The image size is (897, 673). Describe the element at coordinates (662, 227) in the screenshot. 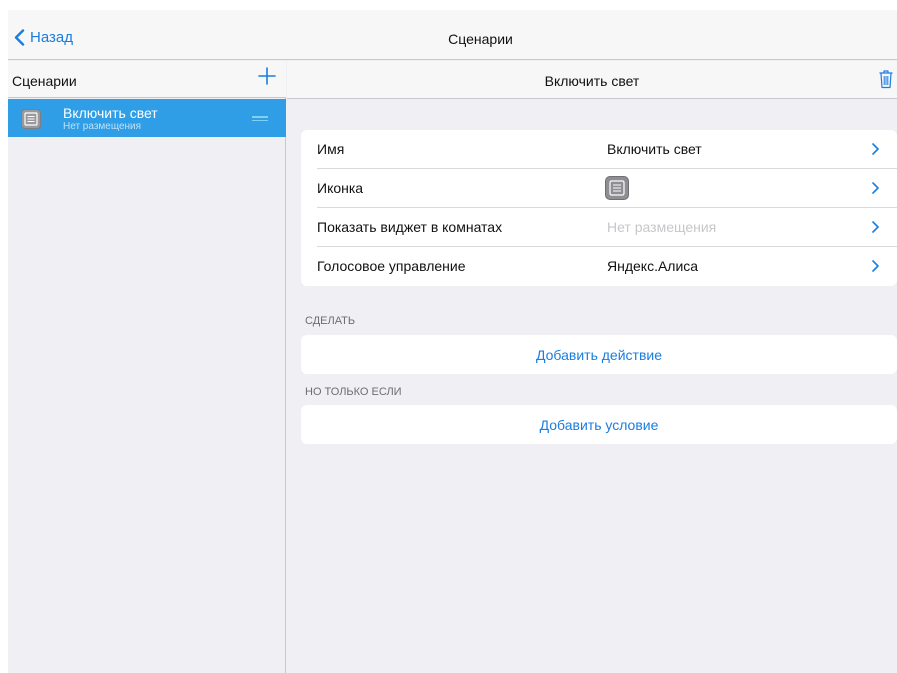

I see `widget-rooms-value: Нет размещения` at that location.